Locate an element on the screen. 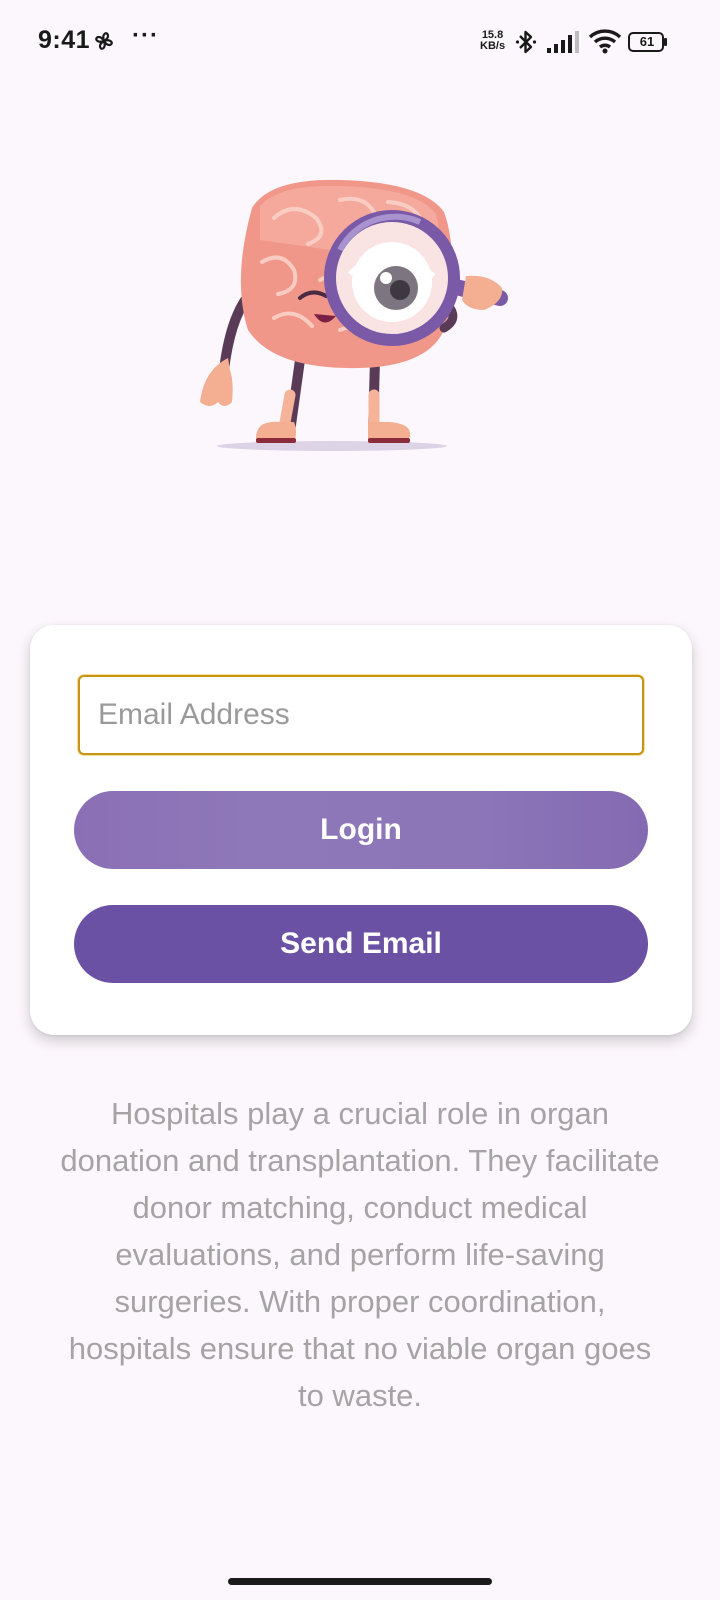 The height and width of the screenshot is (1600, 720). more-icon: ··· is located at coordinates (145, 35).